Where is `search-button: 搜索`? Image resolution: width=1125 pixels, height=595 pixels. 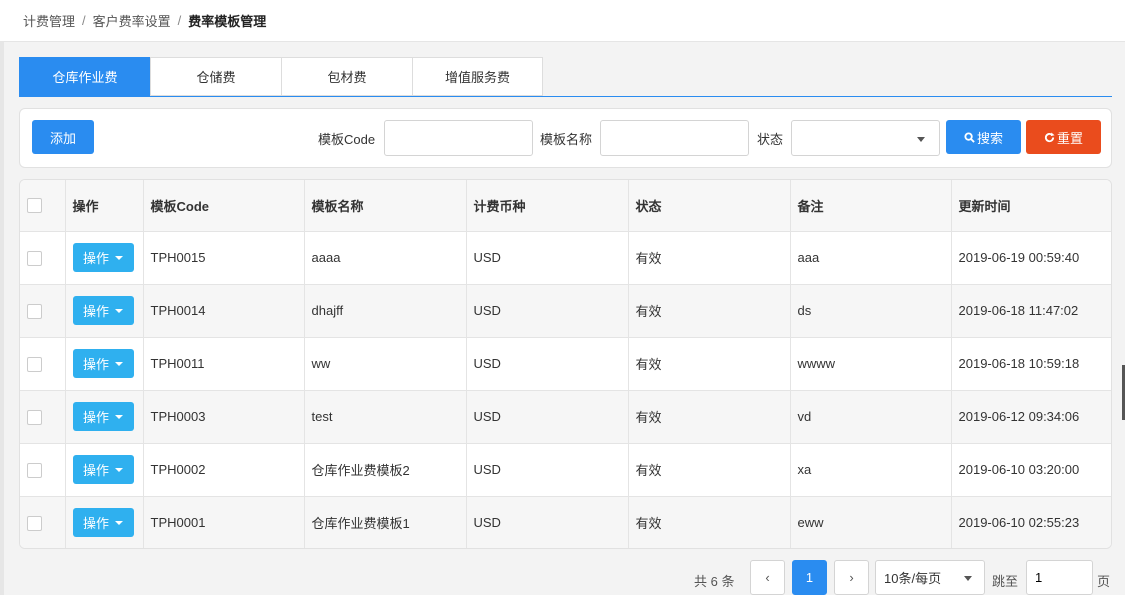
search-button: 搜索 is located at coordinates (983, 137).